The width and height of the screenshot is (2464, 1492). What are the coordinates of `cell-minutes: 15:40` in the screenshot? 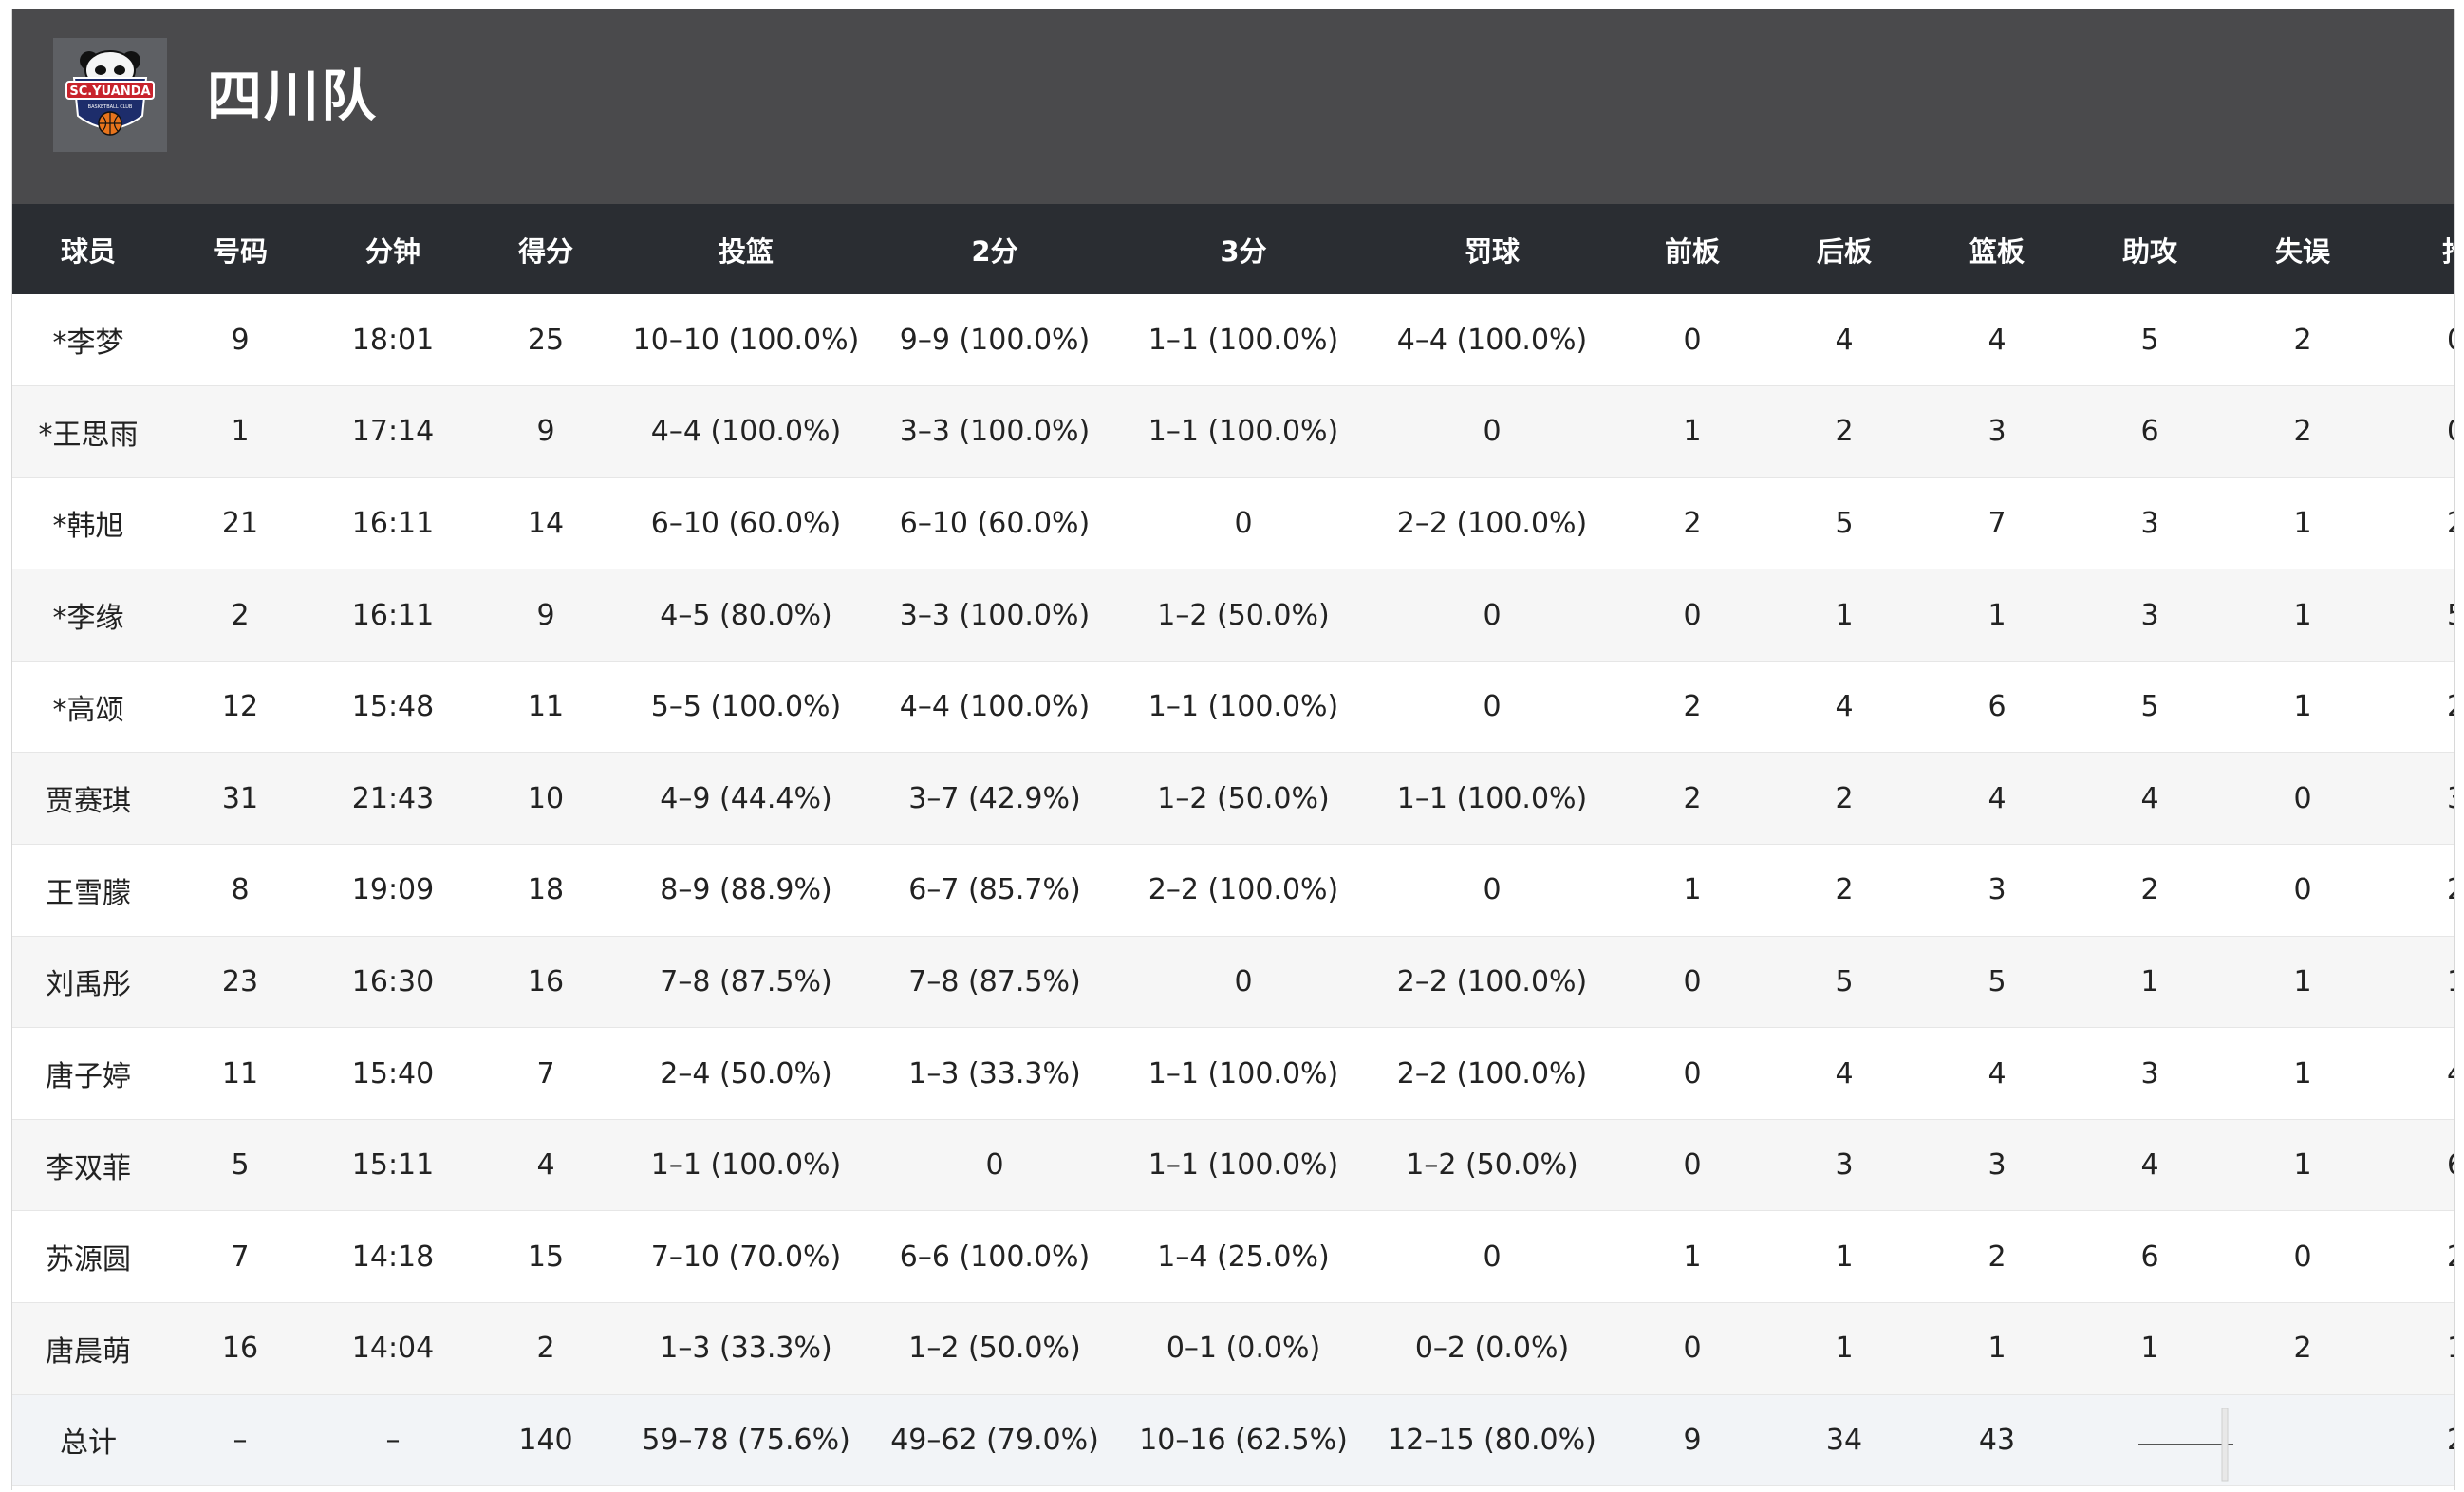 It's located at (393, 1073).